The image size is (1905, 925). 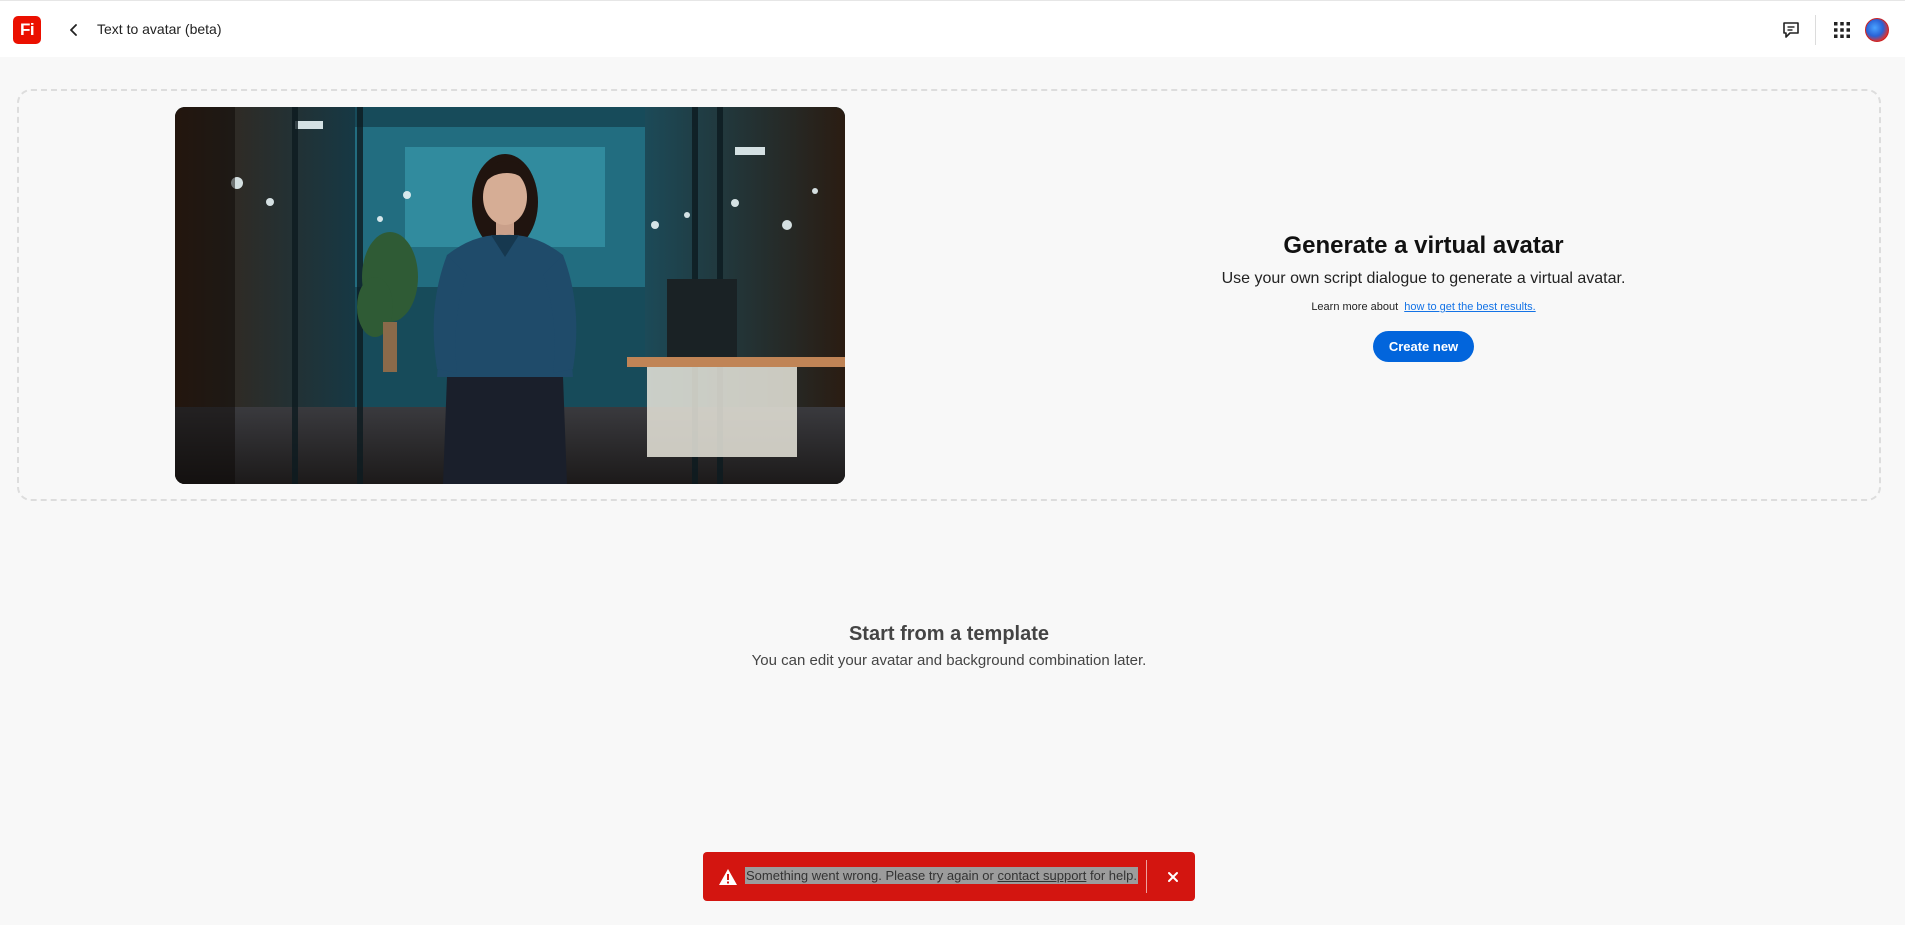 I want to click on contact-support-link: contact support, so click(x=1041, y=875).